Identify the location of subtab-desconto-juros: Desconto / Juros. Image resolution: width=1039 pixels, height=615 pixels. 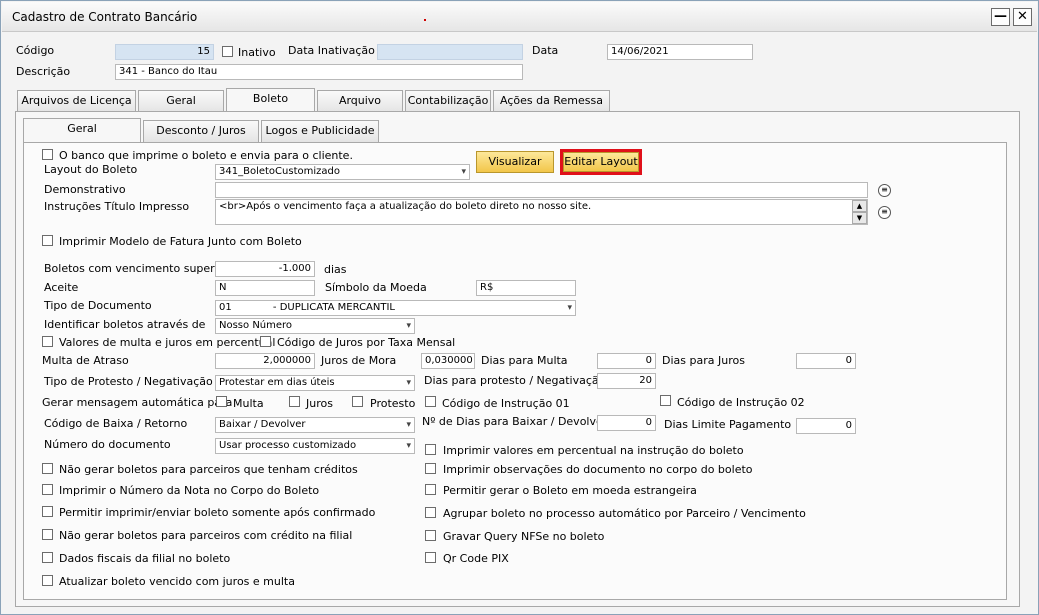
(201, 131).